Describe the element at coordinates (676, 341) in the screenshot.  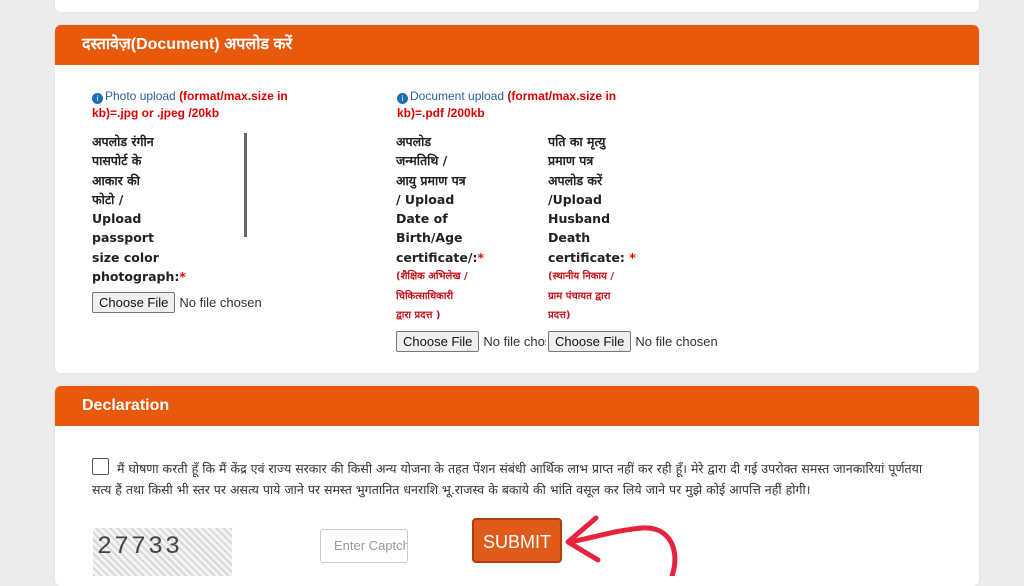
I see `death-cert-file-status: No file chosen` at that location.